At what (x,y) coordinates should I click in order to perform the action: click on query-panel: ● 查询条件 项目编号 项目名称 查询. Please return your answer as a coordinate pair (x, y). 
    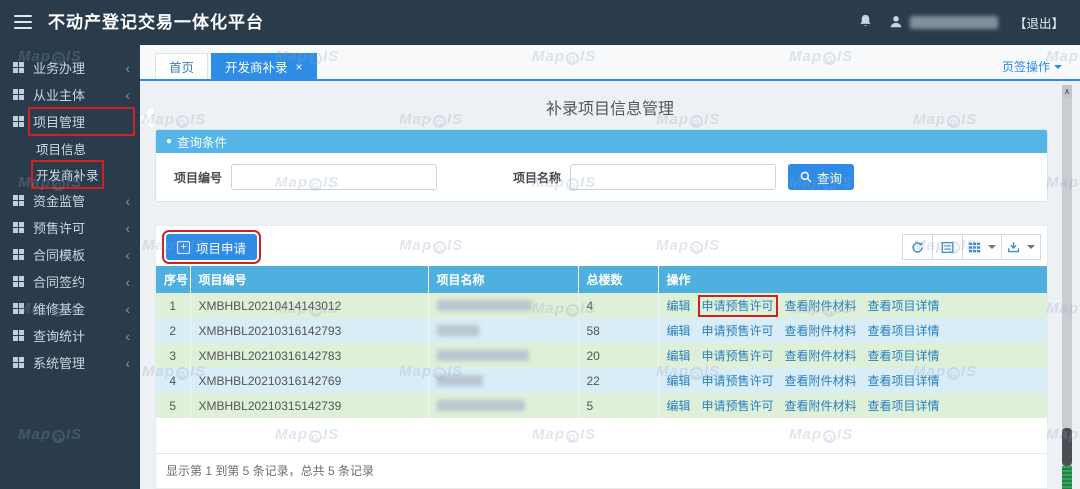
    Looking at the image, I should click on (601, 165).